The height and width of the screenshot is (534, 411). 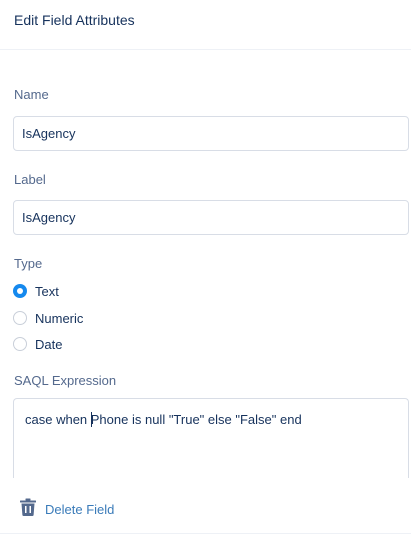 I want to click on type-option-date: Date, so click(x=37, y=344).